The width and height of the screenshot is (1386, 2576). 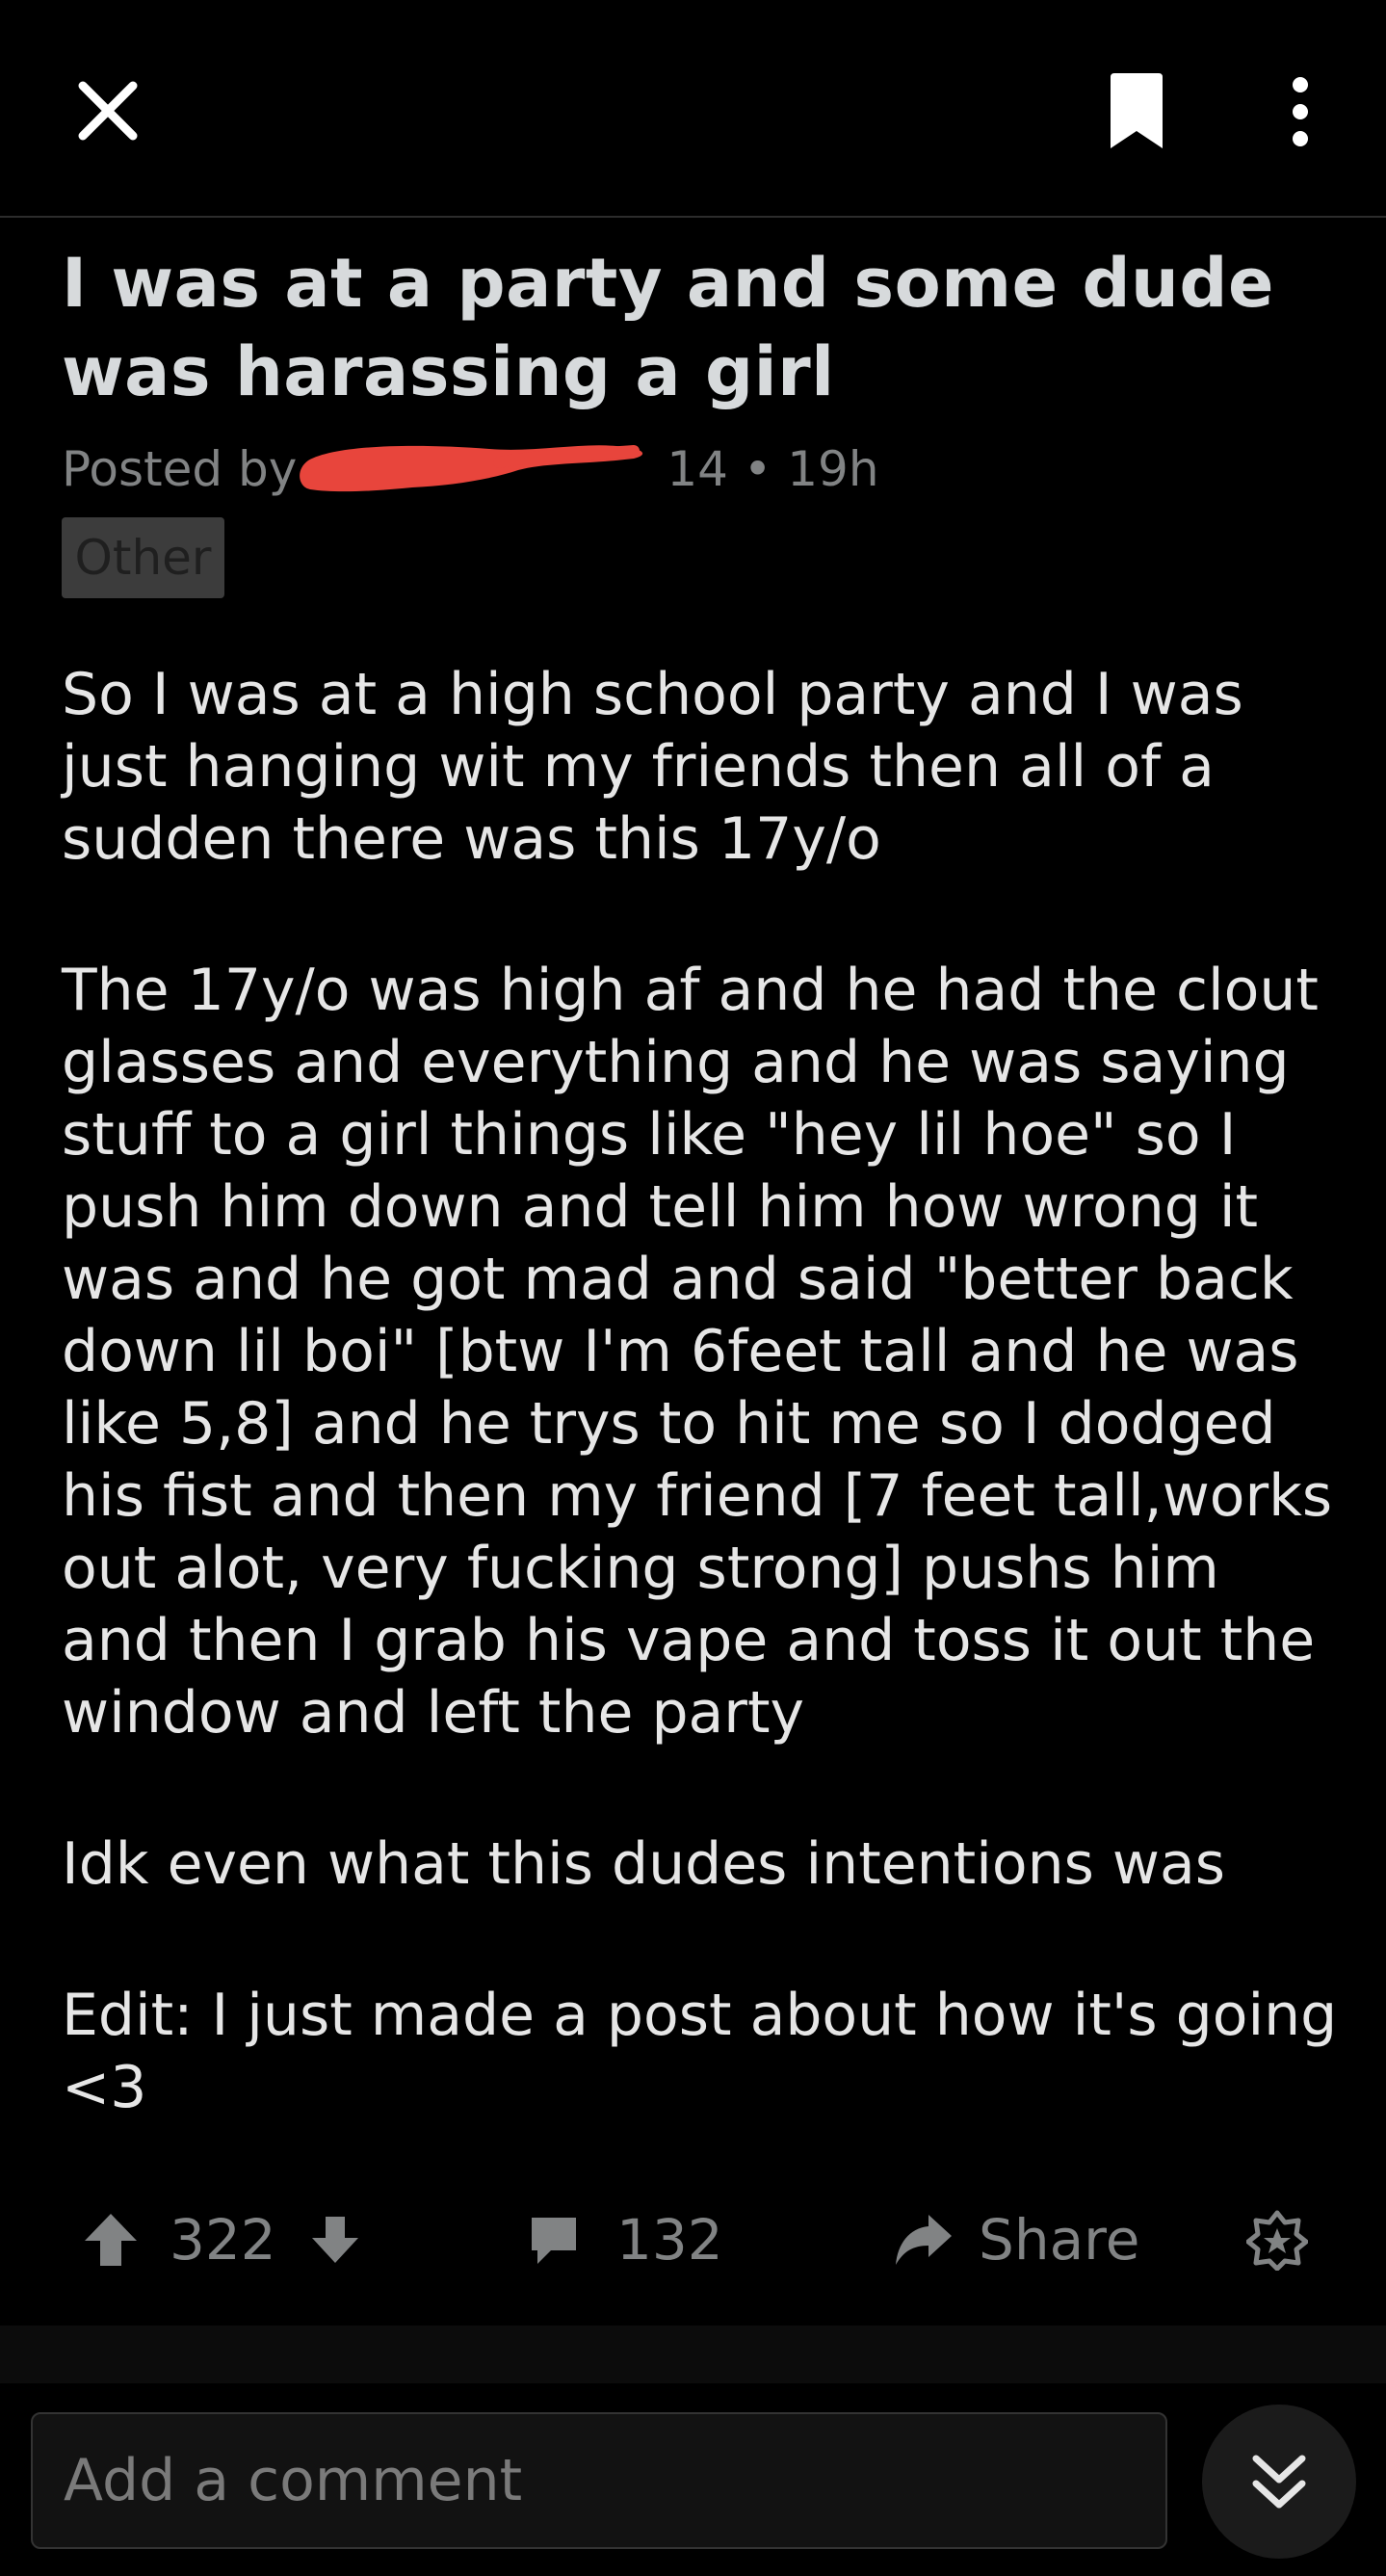 I want to click on upvote-arrow-icon, so click(x=111, y=2240).